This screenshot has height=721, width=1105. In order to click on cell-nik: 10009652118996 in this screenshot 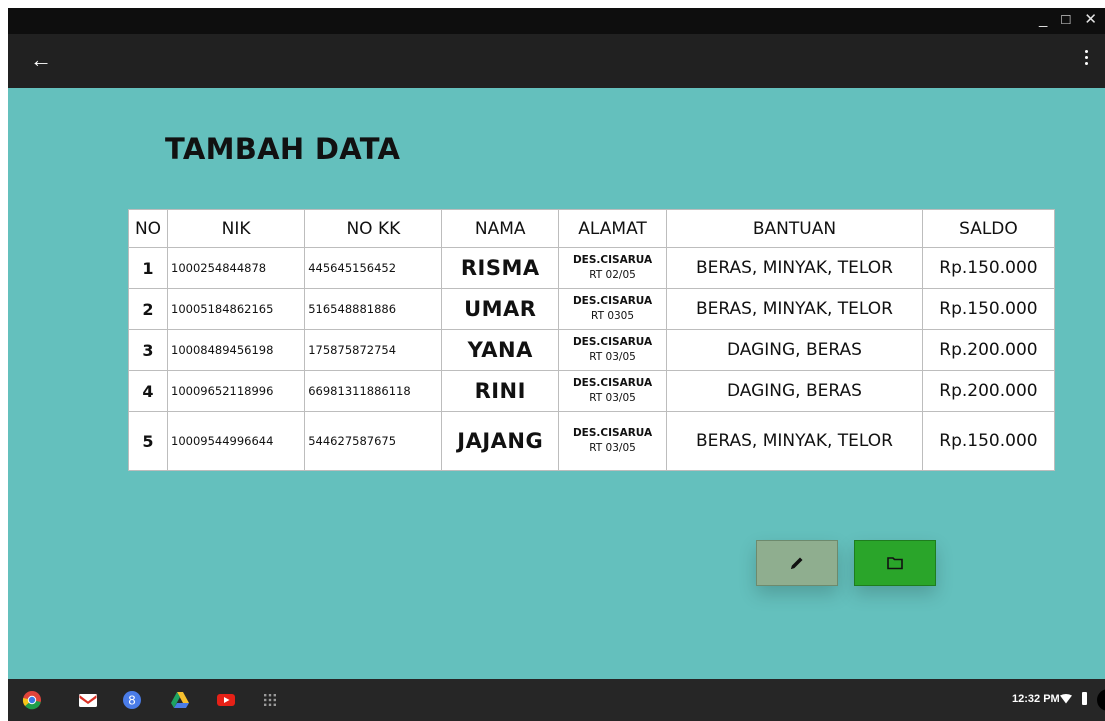, I will do `click(236, 391)`.